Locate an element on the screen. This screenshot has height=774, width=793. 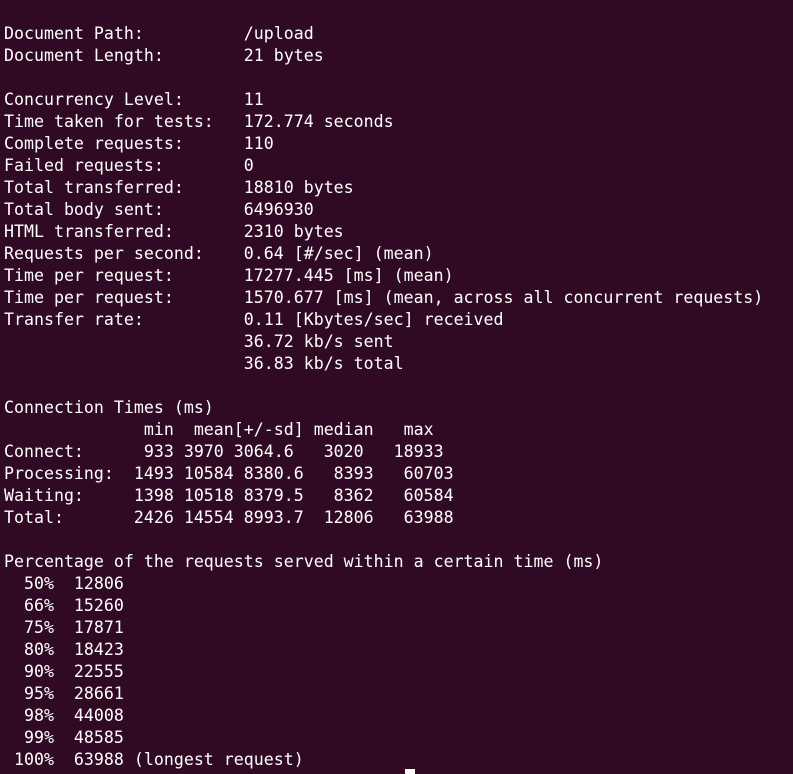
connection-times-header-row: min mean[+/-sd] median max is located at coordinates (219, 429).